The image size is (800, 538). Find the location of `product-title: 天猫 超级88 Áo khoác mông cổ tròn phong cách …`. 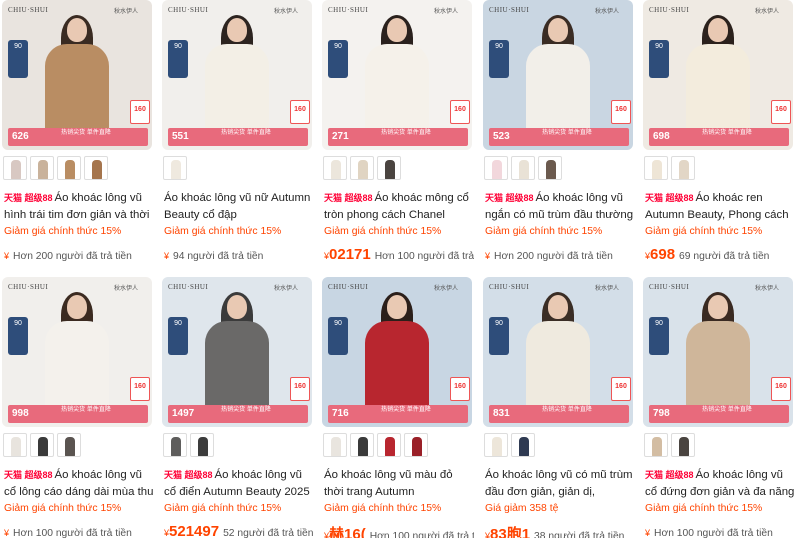

product-title: 天猫 超级88 Áo khoác mông cổ tròn phong cách … is located at coordinates (399, 207).